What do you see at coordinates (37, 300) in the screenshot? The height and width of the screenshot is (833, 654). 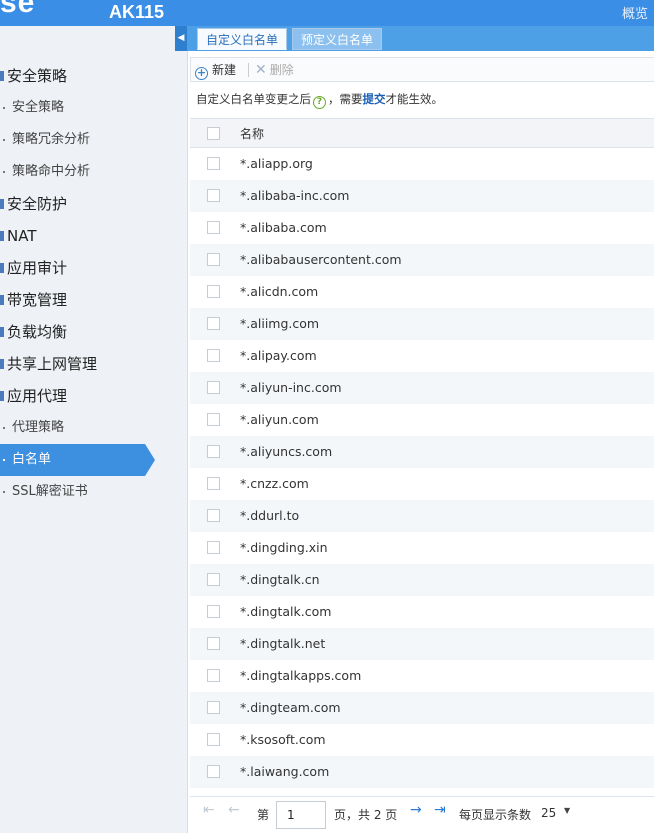 I see `sidebar-item-label: 带宽管理` at bounding box center [37, 300].